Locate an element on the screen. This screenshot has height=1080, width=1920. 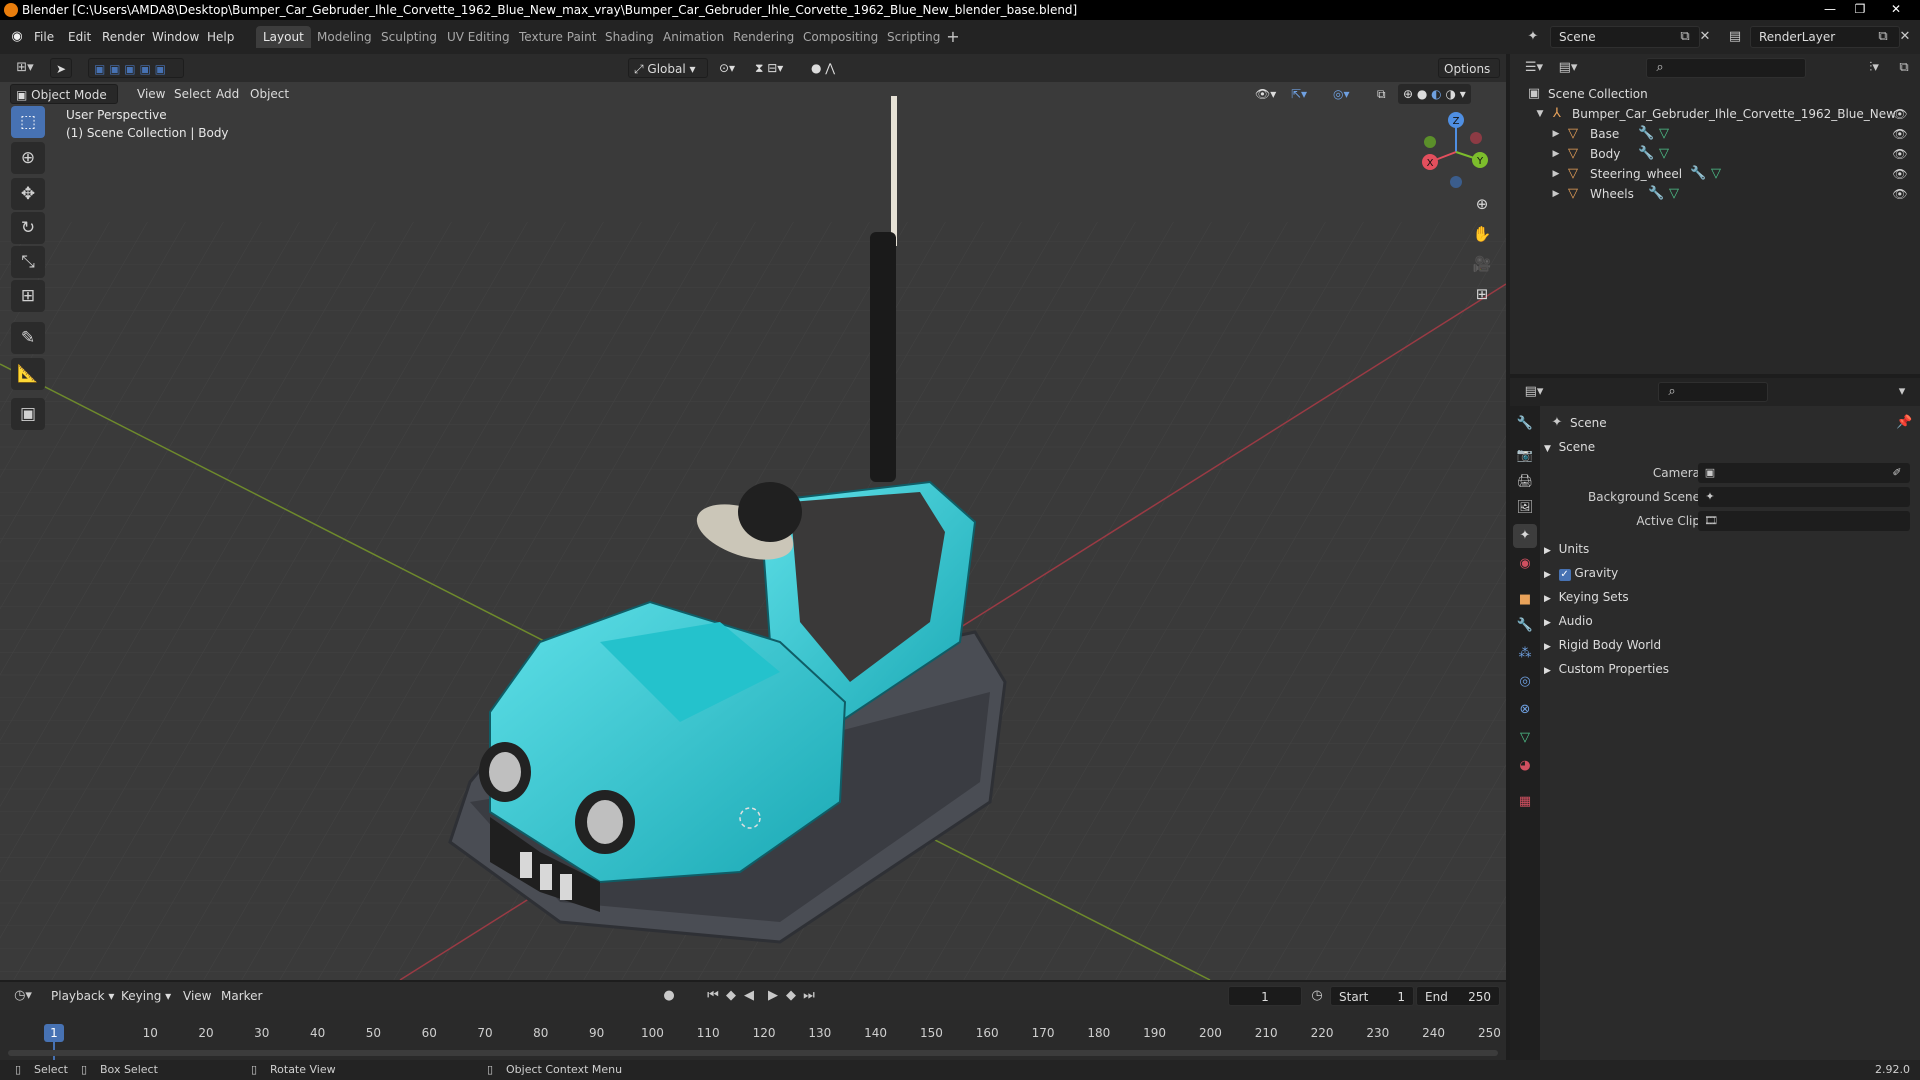
prev-keyframe-icon: ◆ is located at coordinates (731, 996).